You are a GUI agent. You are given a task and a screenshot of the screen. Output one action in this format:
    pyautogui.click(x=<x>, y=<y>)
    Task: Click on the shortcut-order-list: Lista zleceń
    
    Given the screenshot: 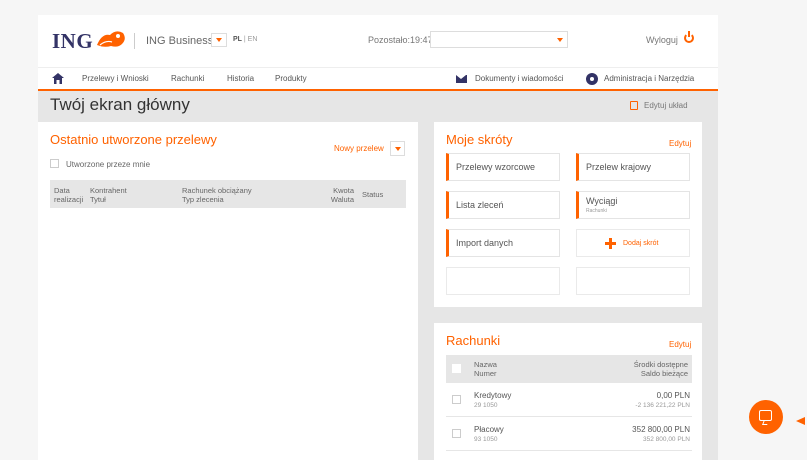 What is the action you would take?
    pyautogui.click(x=503, y=205)
    